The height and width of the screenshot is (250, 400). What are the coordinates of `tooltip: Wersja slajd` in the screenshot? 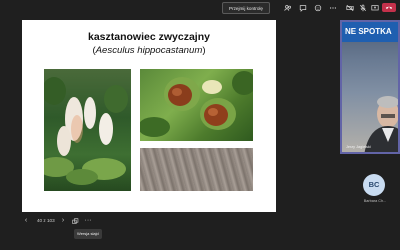 It's located at (88, 234).